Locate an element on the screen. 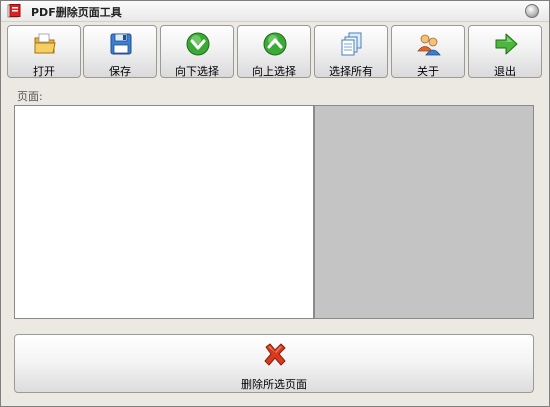 Image resolution: width=550 pixels, height=407 pixels. red-x-icon is located at coordinates (275, 354).